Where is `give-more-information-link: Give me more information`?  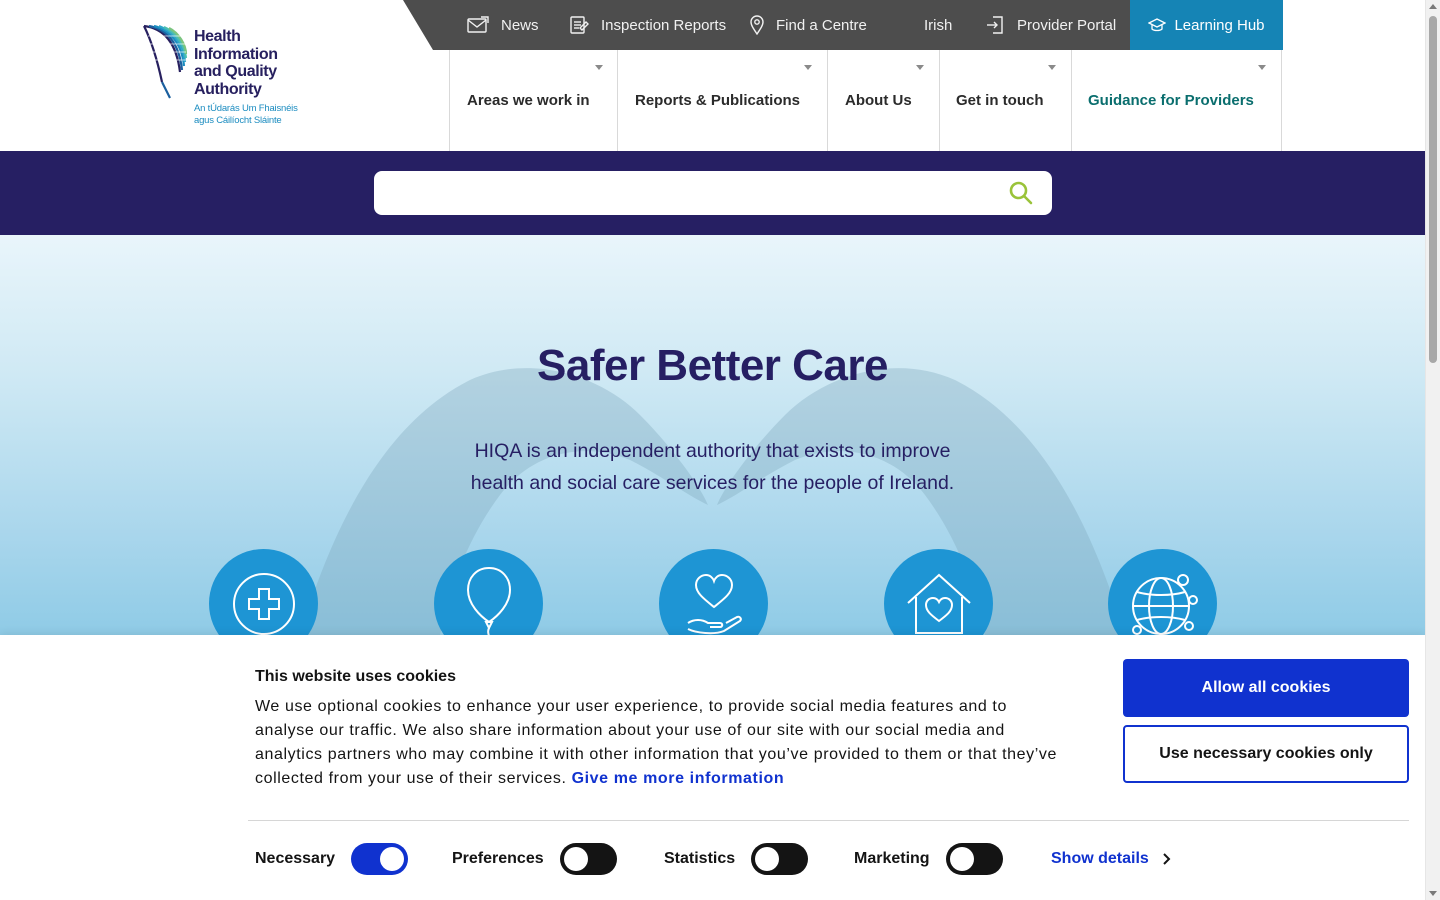
give-more-information-link: Give me more information is located at coordinates (678, 778).